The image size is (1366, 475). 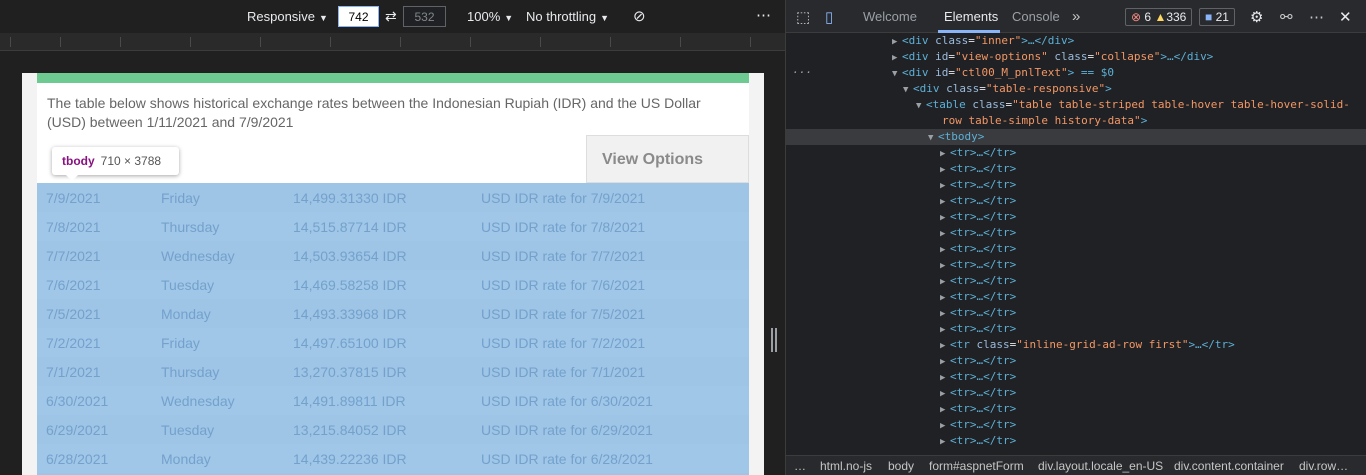 What do you see at coordinates (829, 17) in the screenshot?
I see `device-toggle-icon: ▯` at bounding box center [829, 17].